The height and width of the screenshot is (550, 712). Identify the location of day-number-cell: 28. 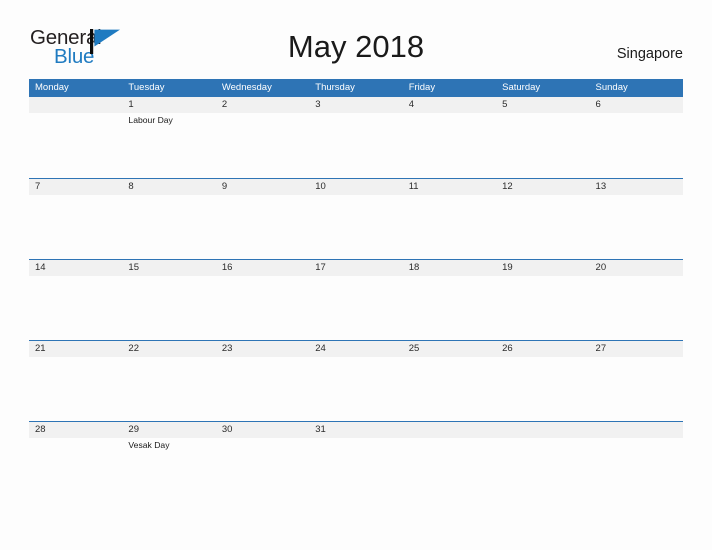
(75, 430).